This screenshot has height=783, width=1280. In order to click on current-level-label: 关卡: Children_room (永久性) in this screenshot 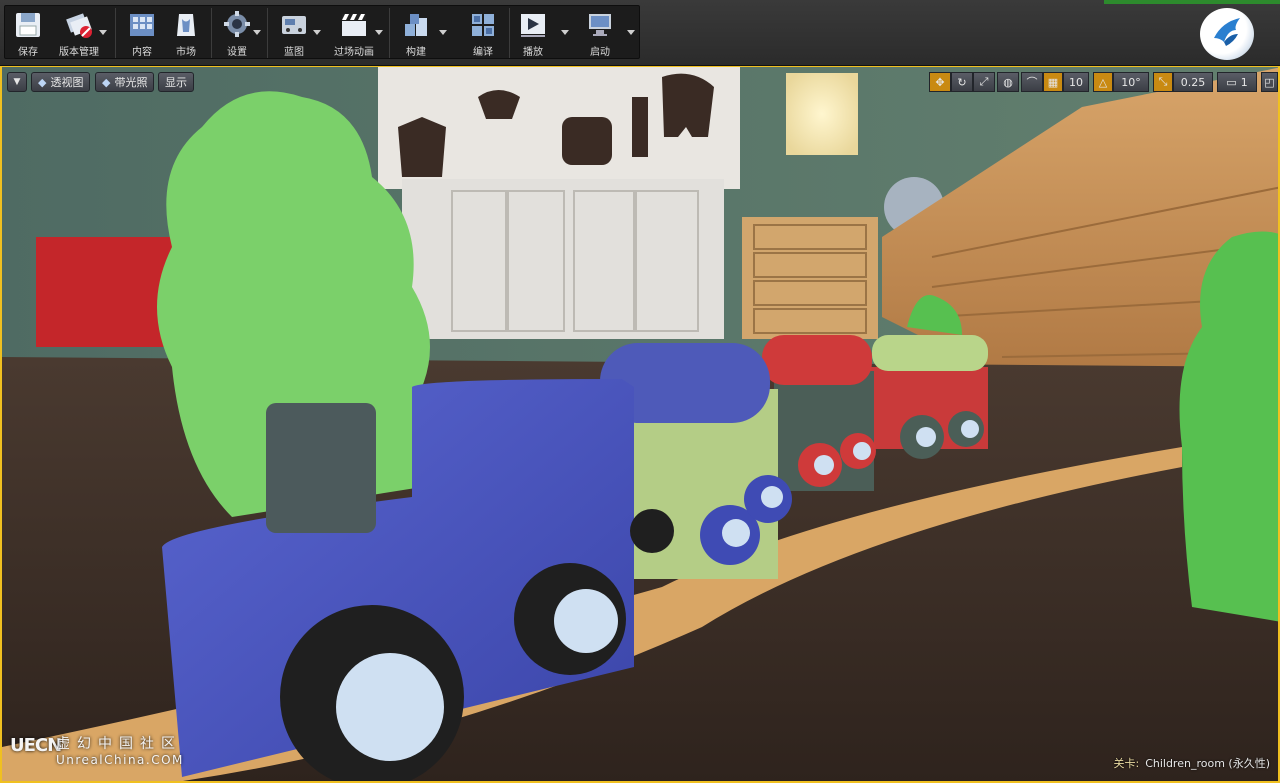, I will do `click(1191, 763)`.